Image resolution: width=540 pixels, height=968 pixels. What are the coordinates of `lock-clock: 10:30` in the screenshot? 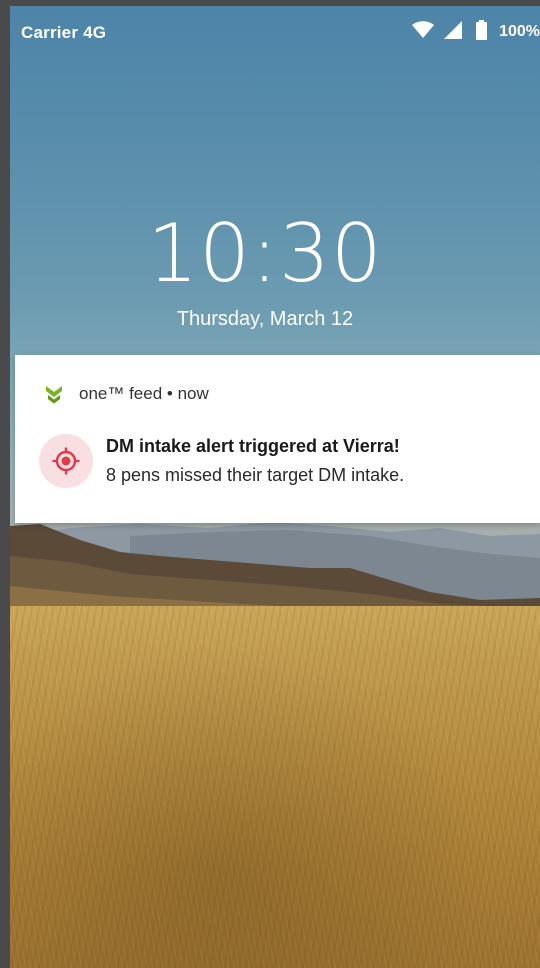 It's located at (265, 253).